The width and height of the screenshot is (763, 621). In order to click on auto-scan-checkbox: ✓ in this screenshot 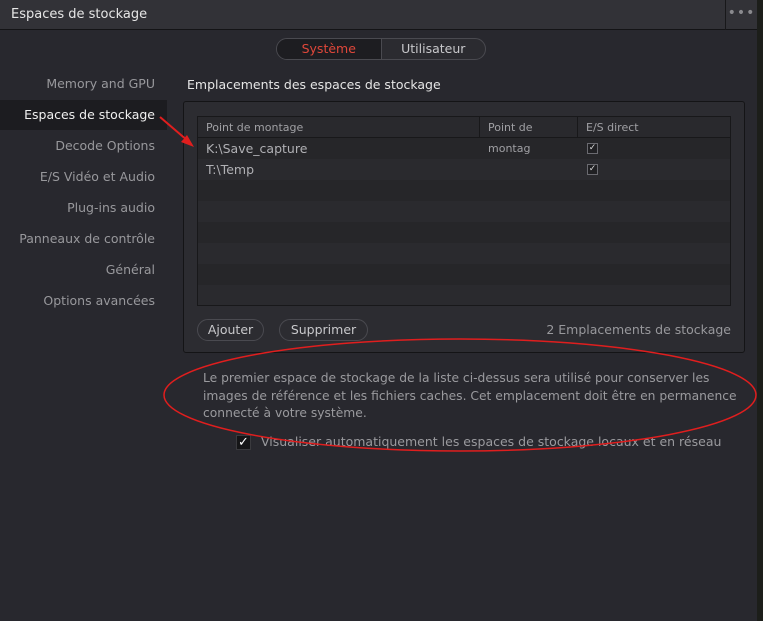, I will do `click(243, 442)`.